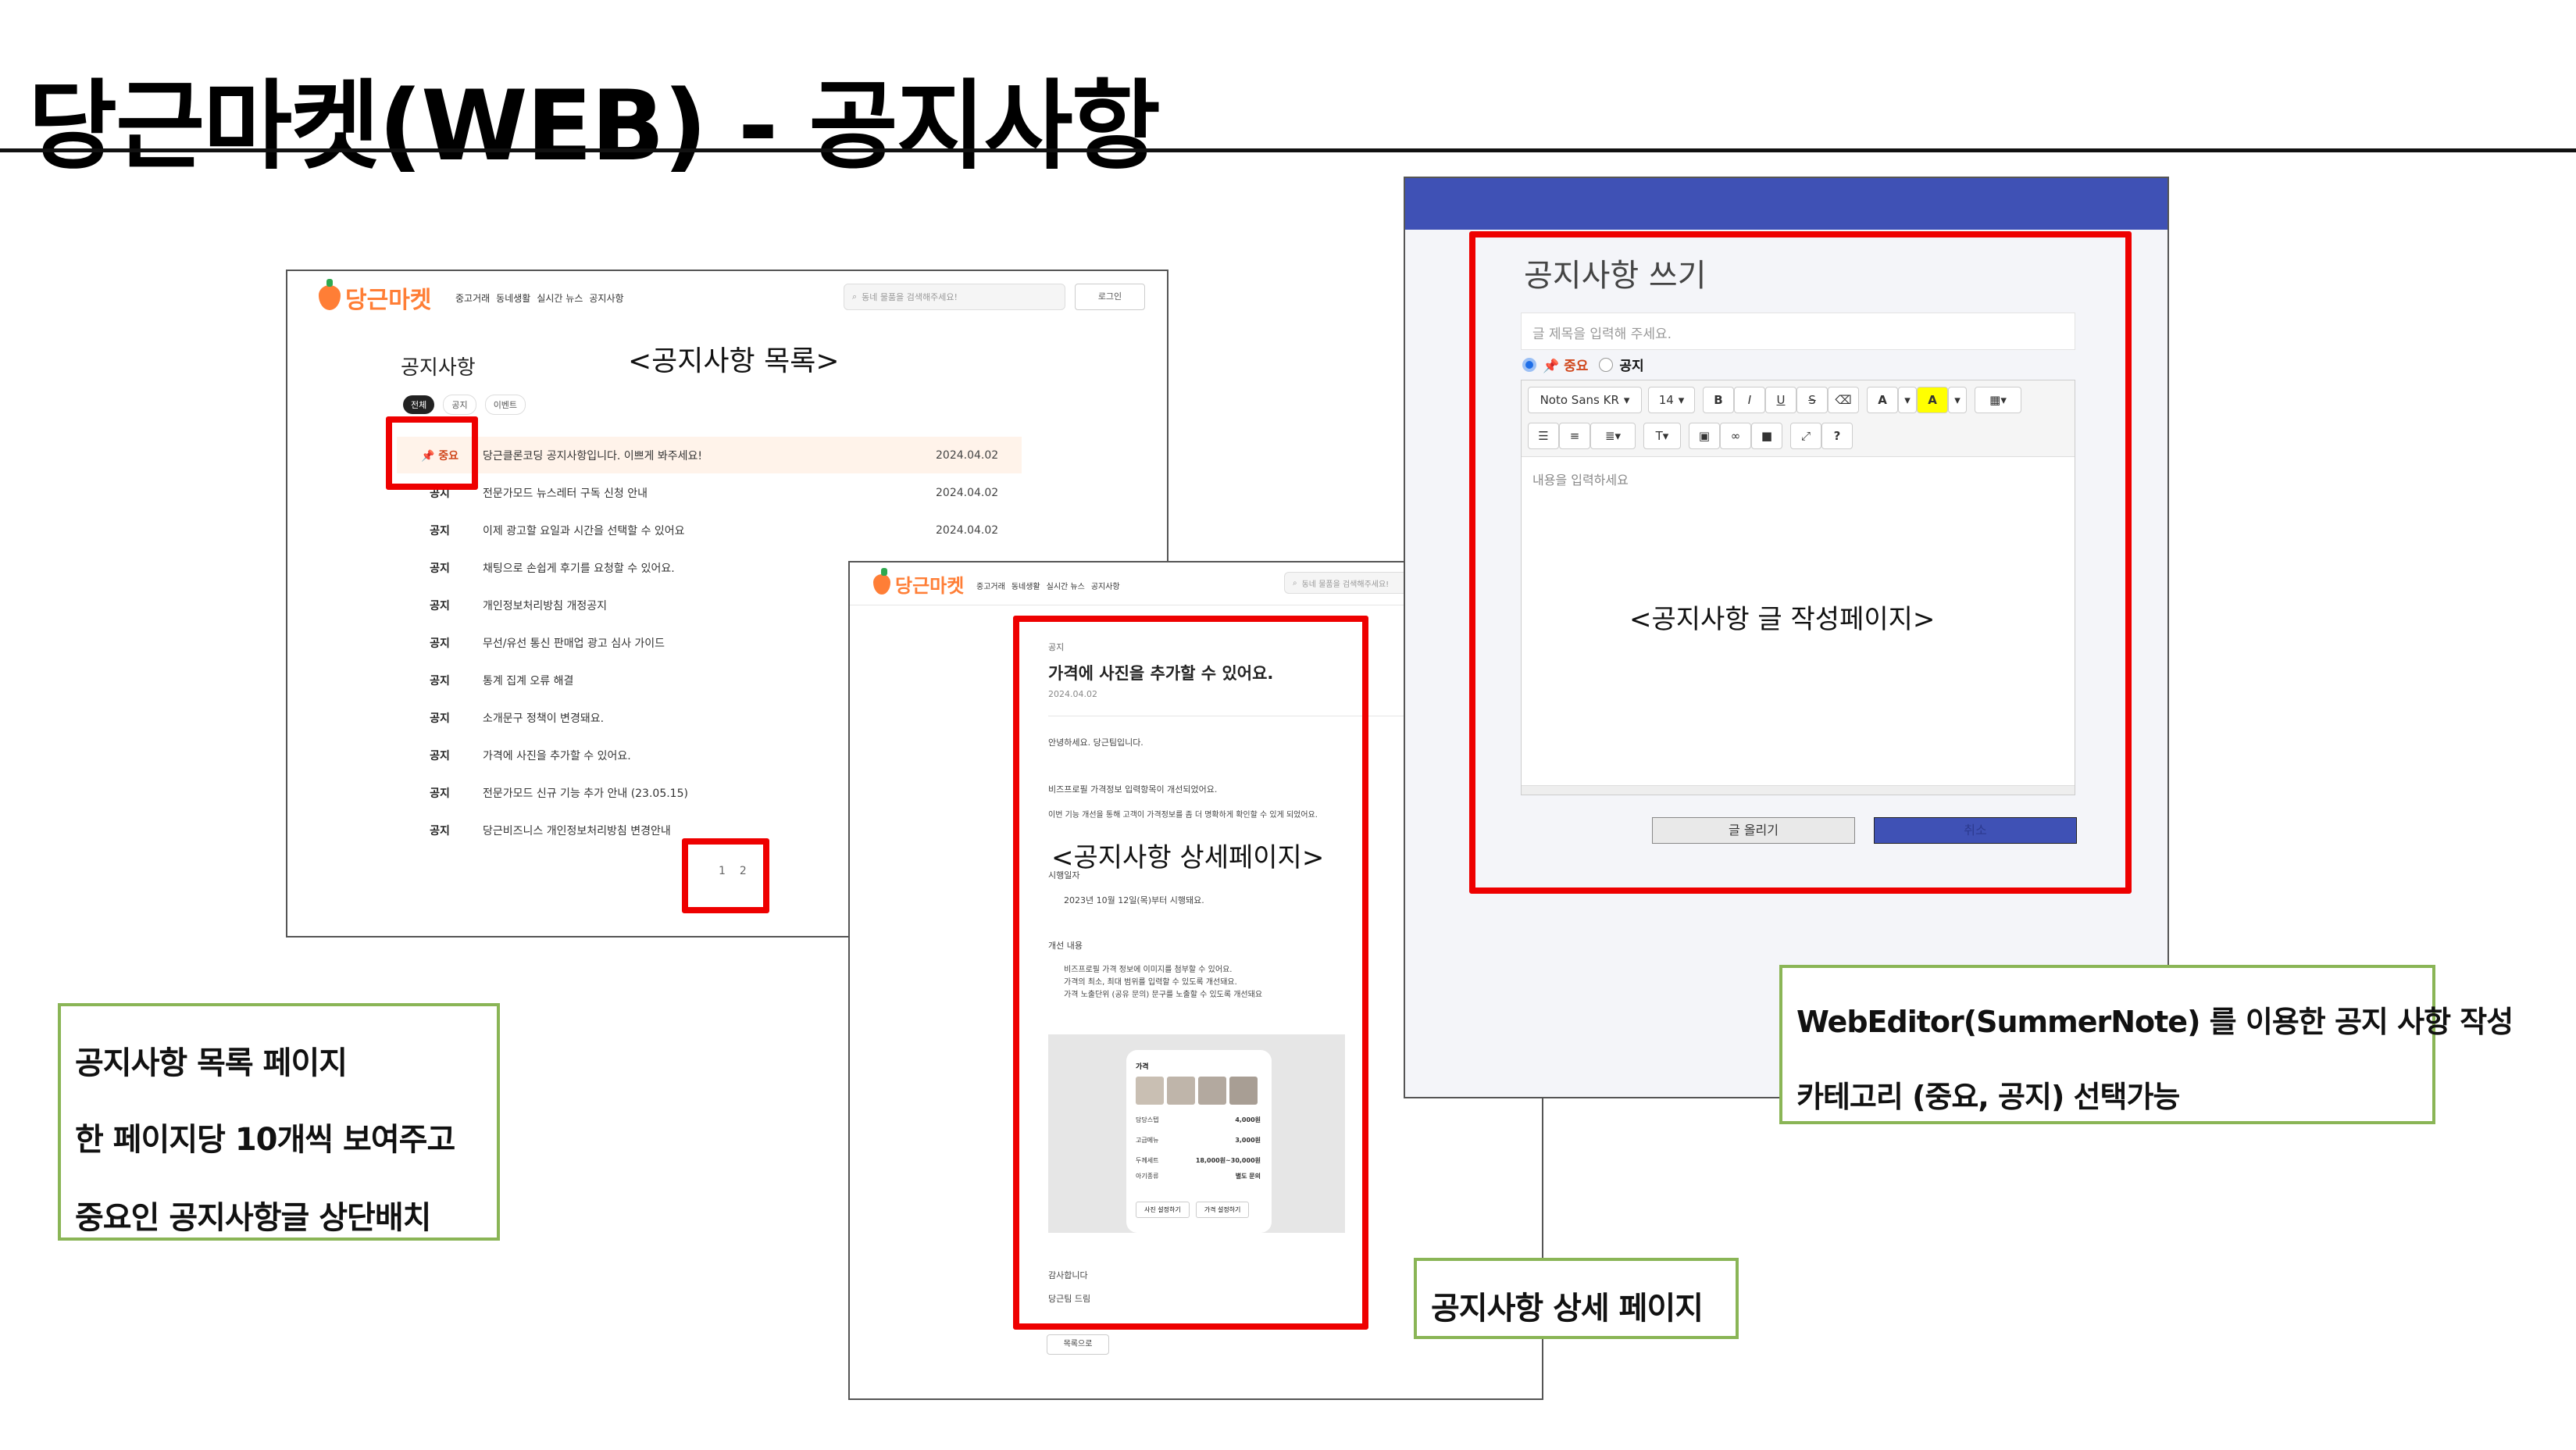 The image size is (2576, 1450). What do you see at coordinates (375, 297) in the screenshot?
I see `list-logo: 당근마켓` at bounding box center [375, 297].